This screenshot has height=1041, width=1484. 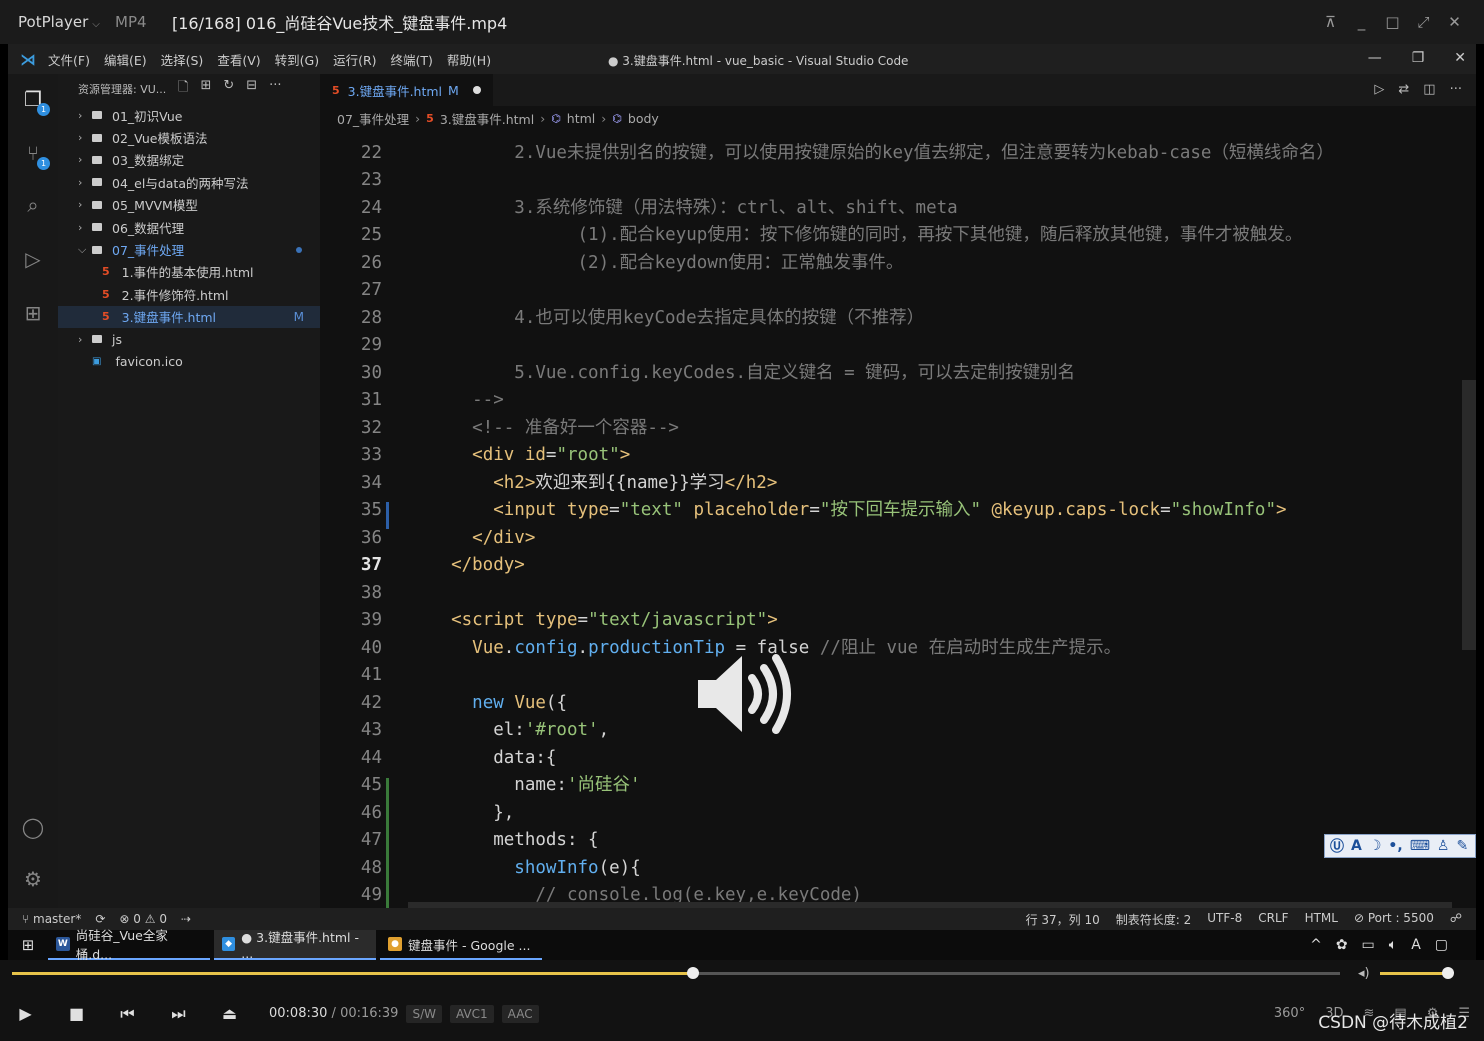 What do you see at coordinates (186, 919) in the screenshot?
I see `live-share-icon: ⇢` at bounding box center [186, 919].